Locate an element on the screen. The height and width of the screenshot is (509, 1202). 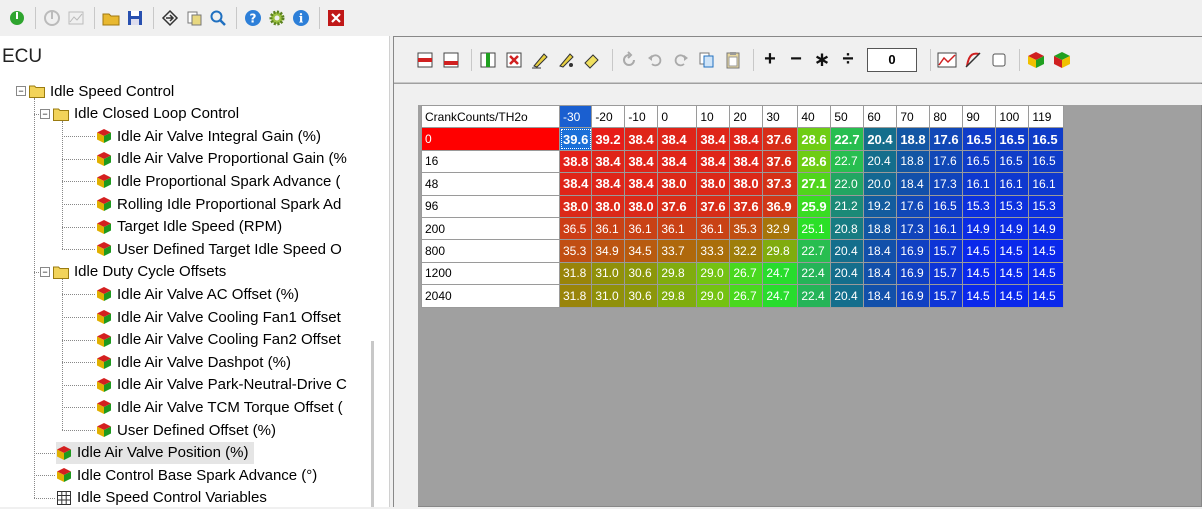
edit-pencil-icon is located at coordinates (566, 60).